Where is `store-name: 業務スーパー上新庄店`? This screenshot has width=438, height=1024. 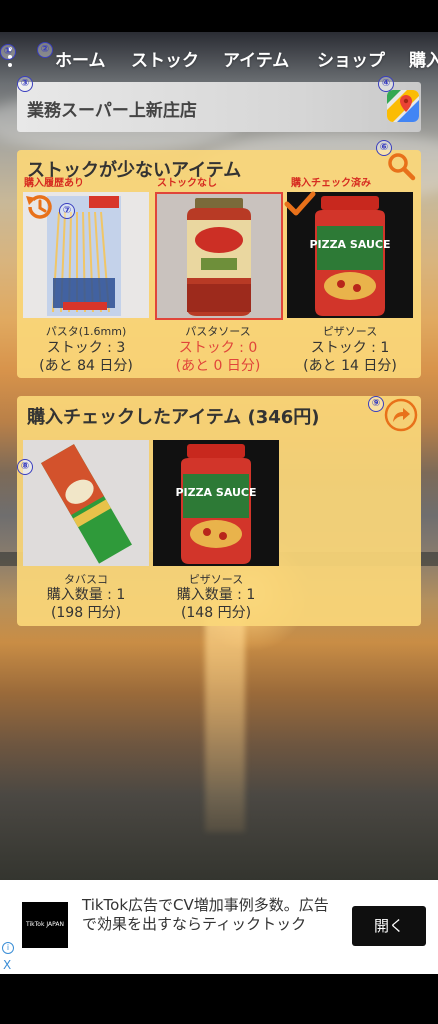 store-name: 業務スーパー上新庄店 is located at coordinates (112, 111).